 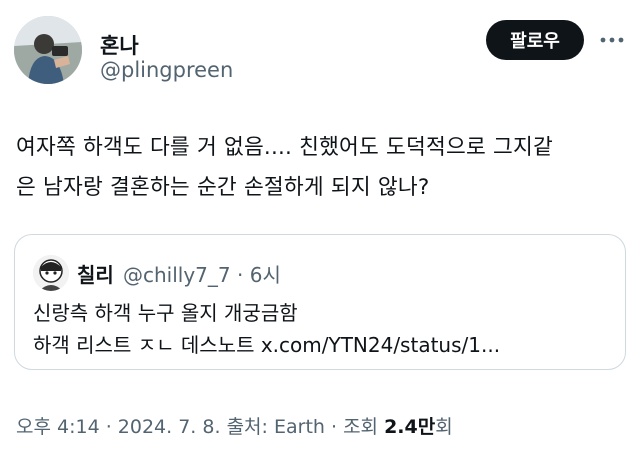 I want to click on more-options-icon, so click(x=612, y=40).